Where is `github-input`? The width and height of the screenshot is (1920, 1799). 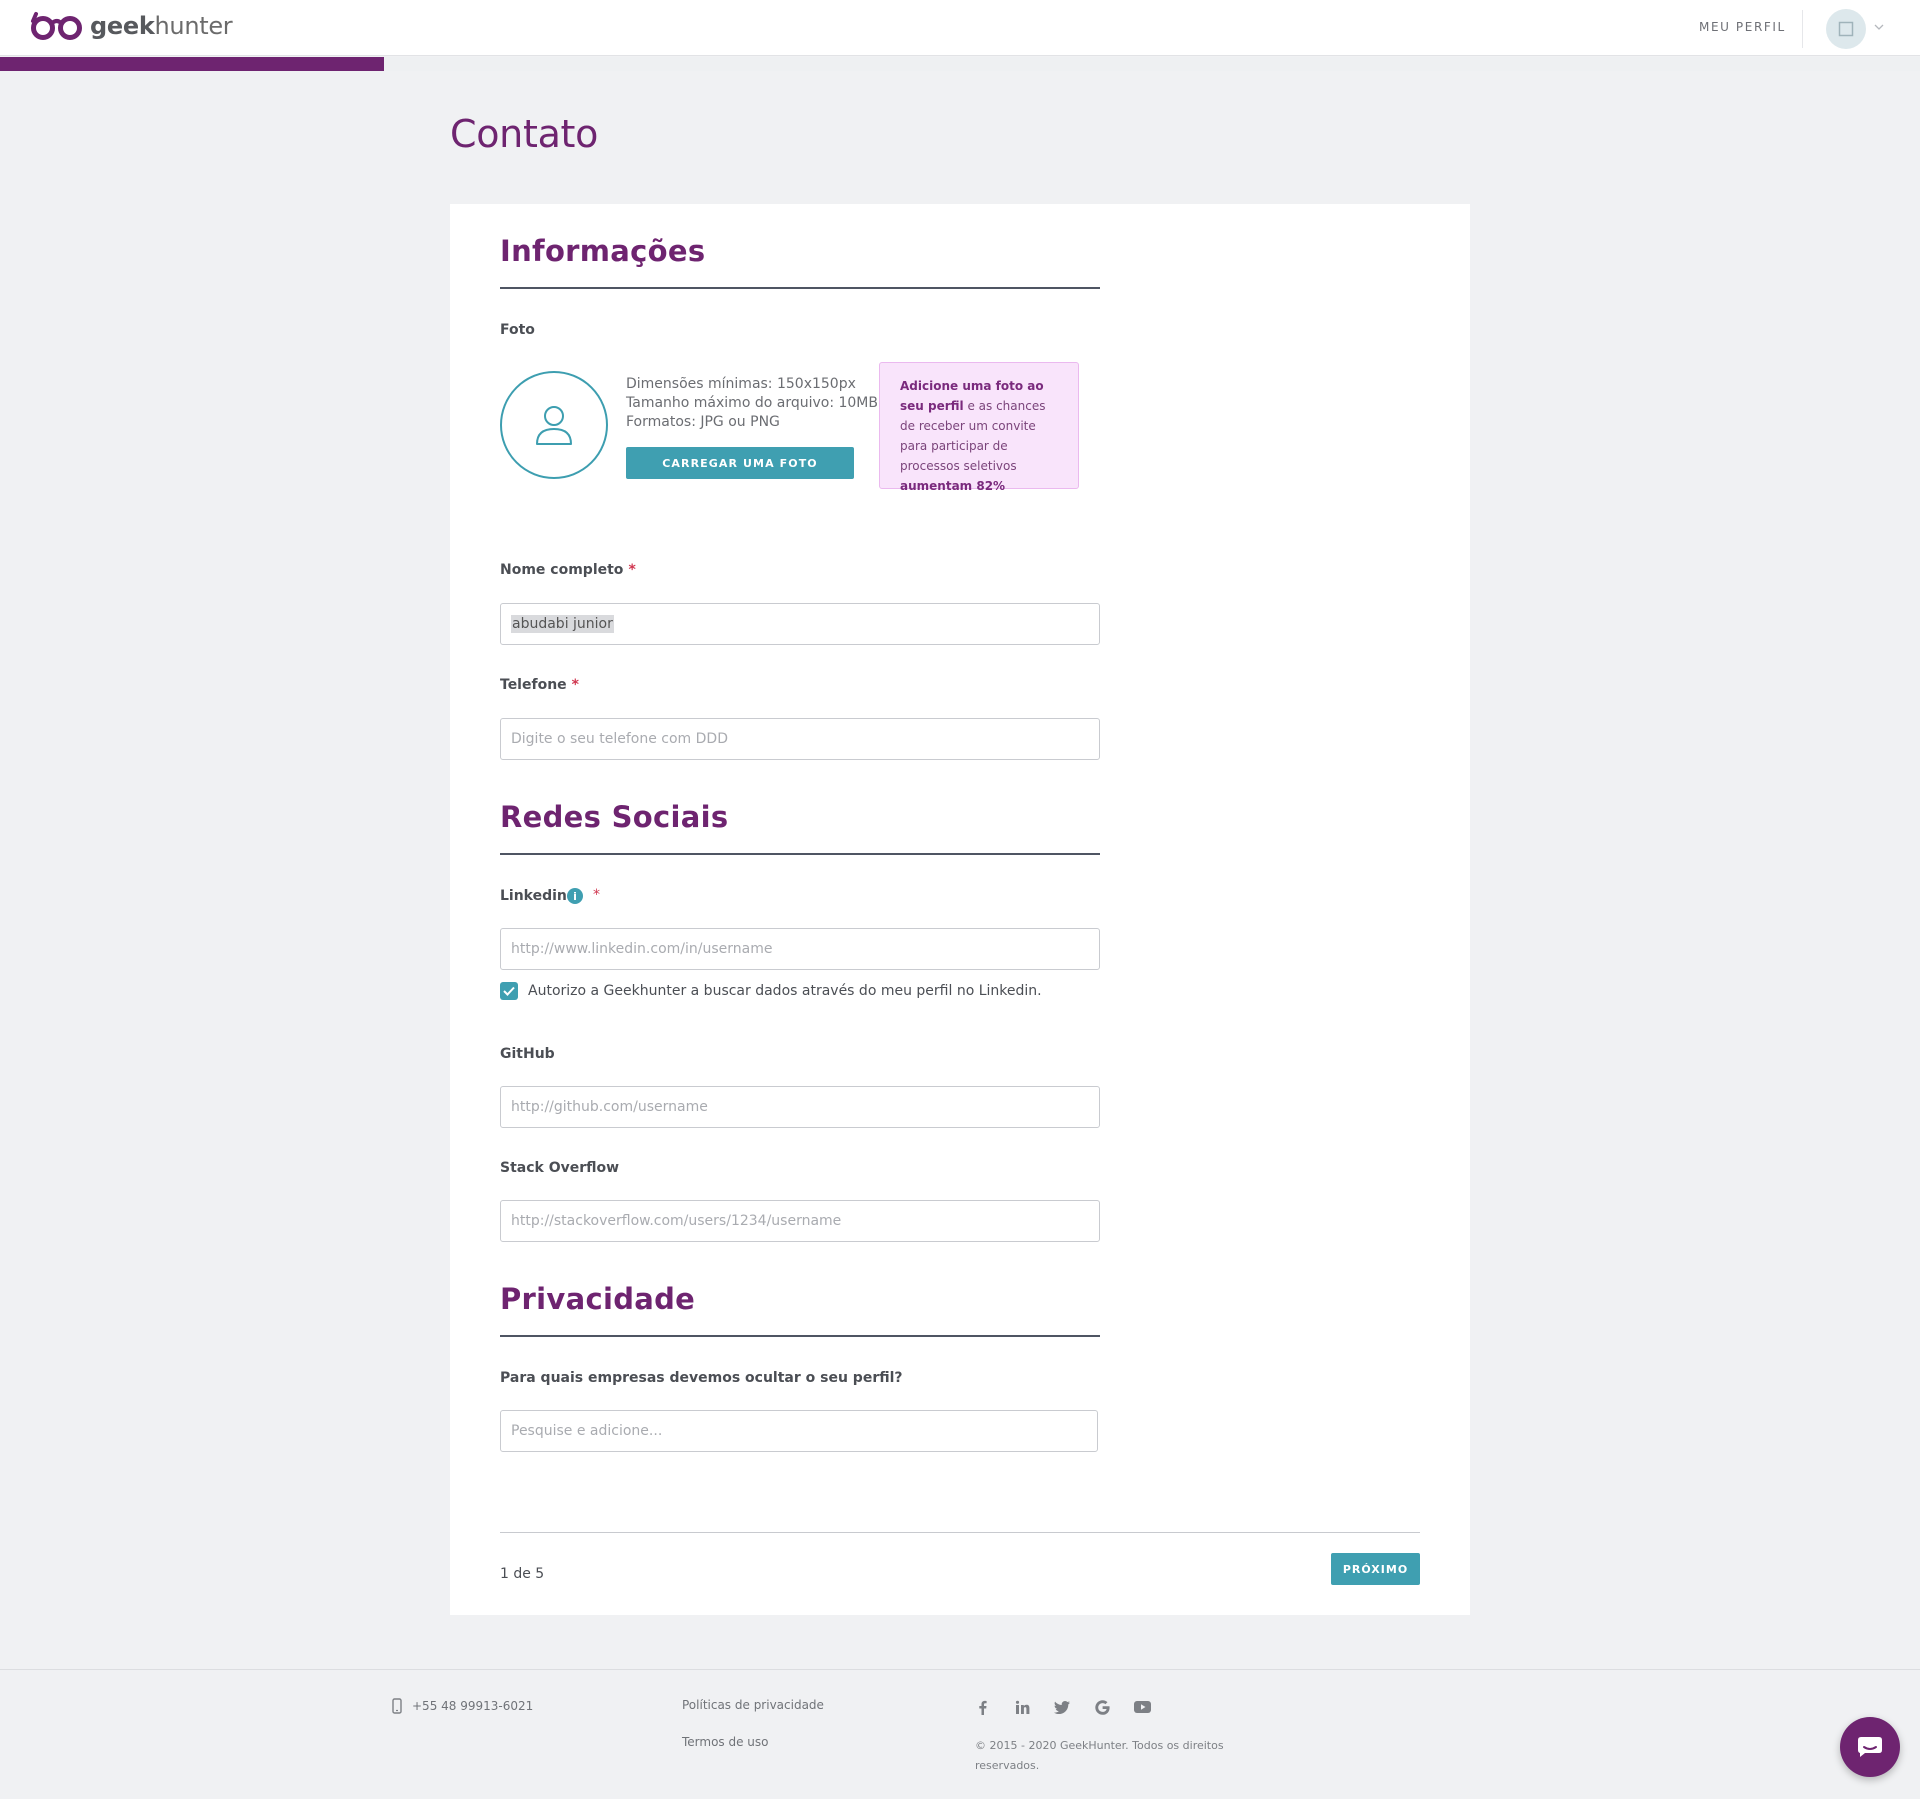
github-input is located at coordinates (800, 1107).